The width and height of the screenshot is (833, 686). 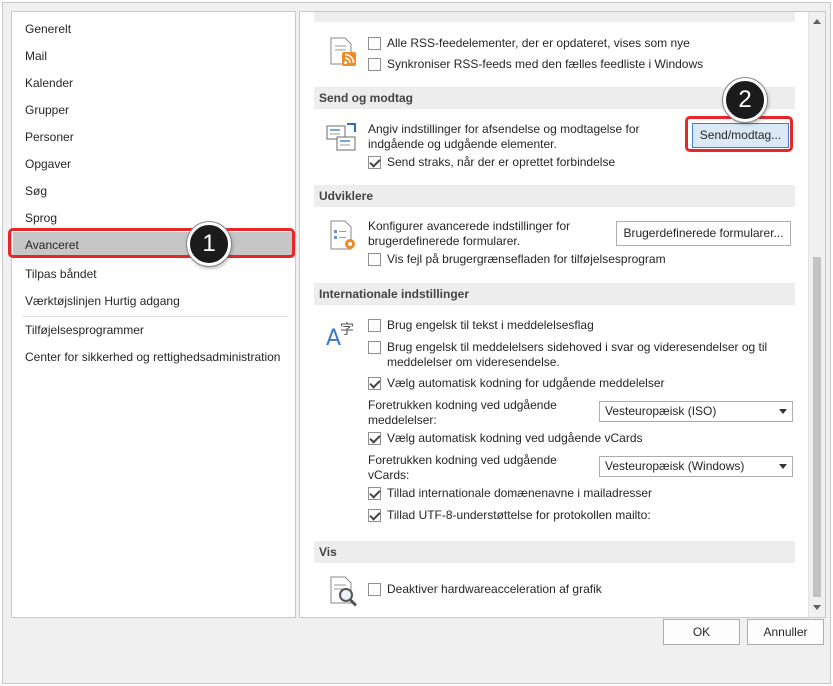 What do you see at coordinates (154, 29) in the screenshot?
I see `sidebar-item-generelt: Generelt` at bounding box center [154, 29].